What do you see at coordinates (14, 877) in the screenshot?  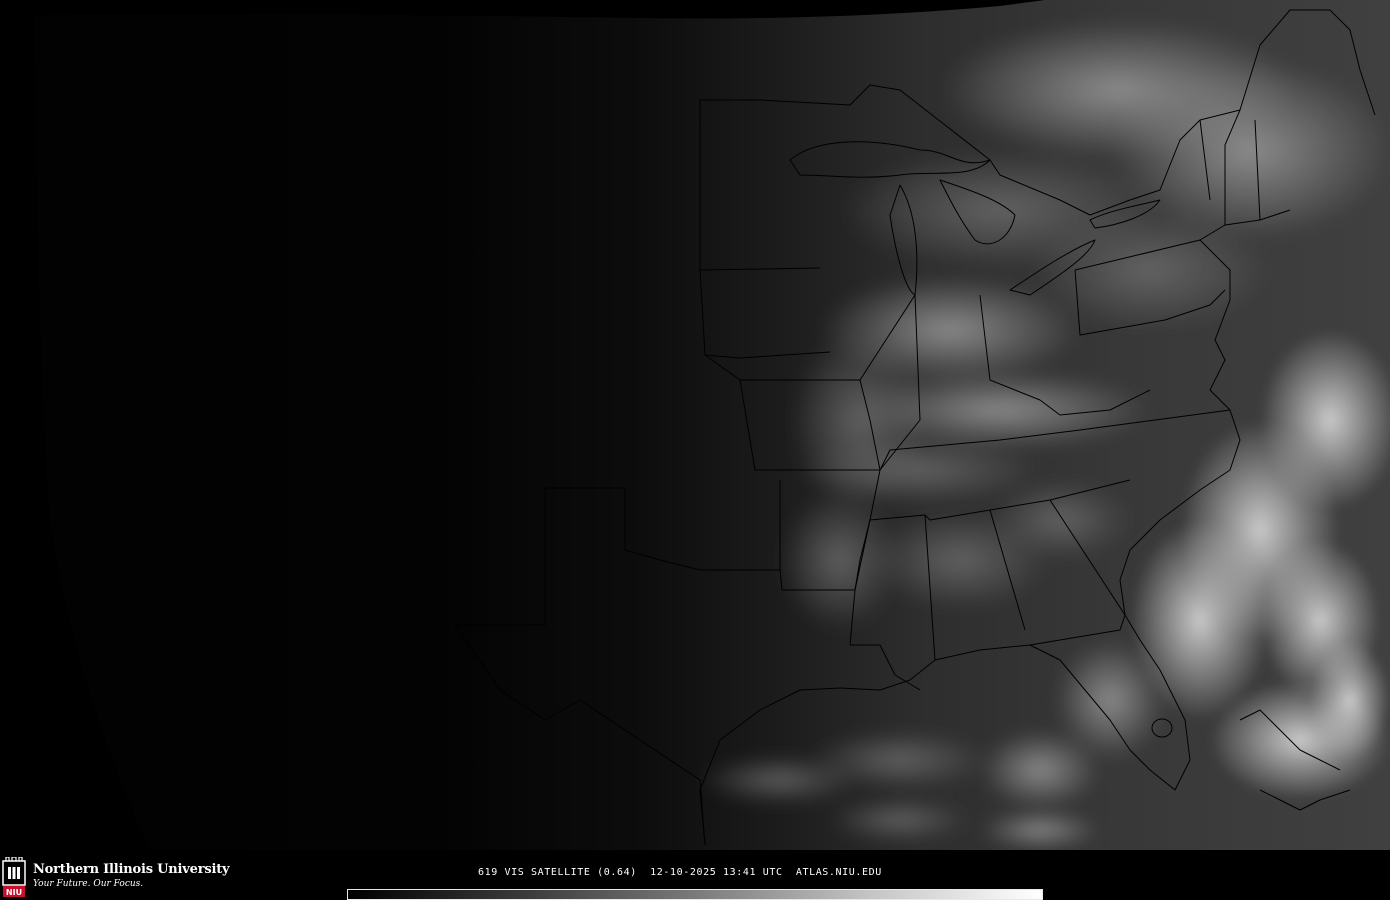 I see `niu-logo: NIU` at bounding box center [14, 877].